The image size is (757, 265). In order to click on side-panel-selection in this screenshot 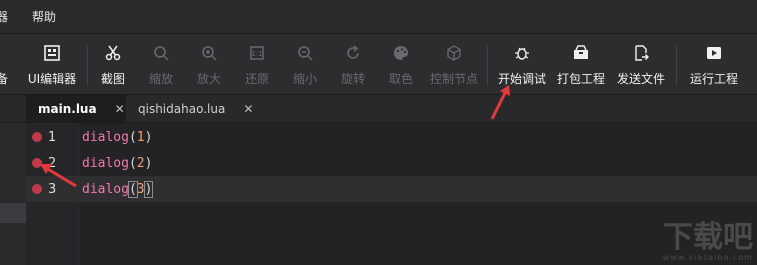, I will do `click(13, 213)`.